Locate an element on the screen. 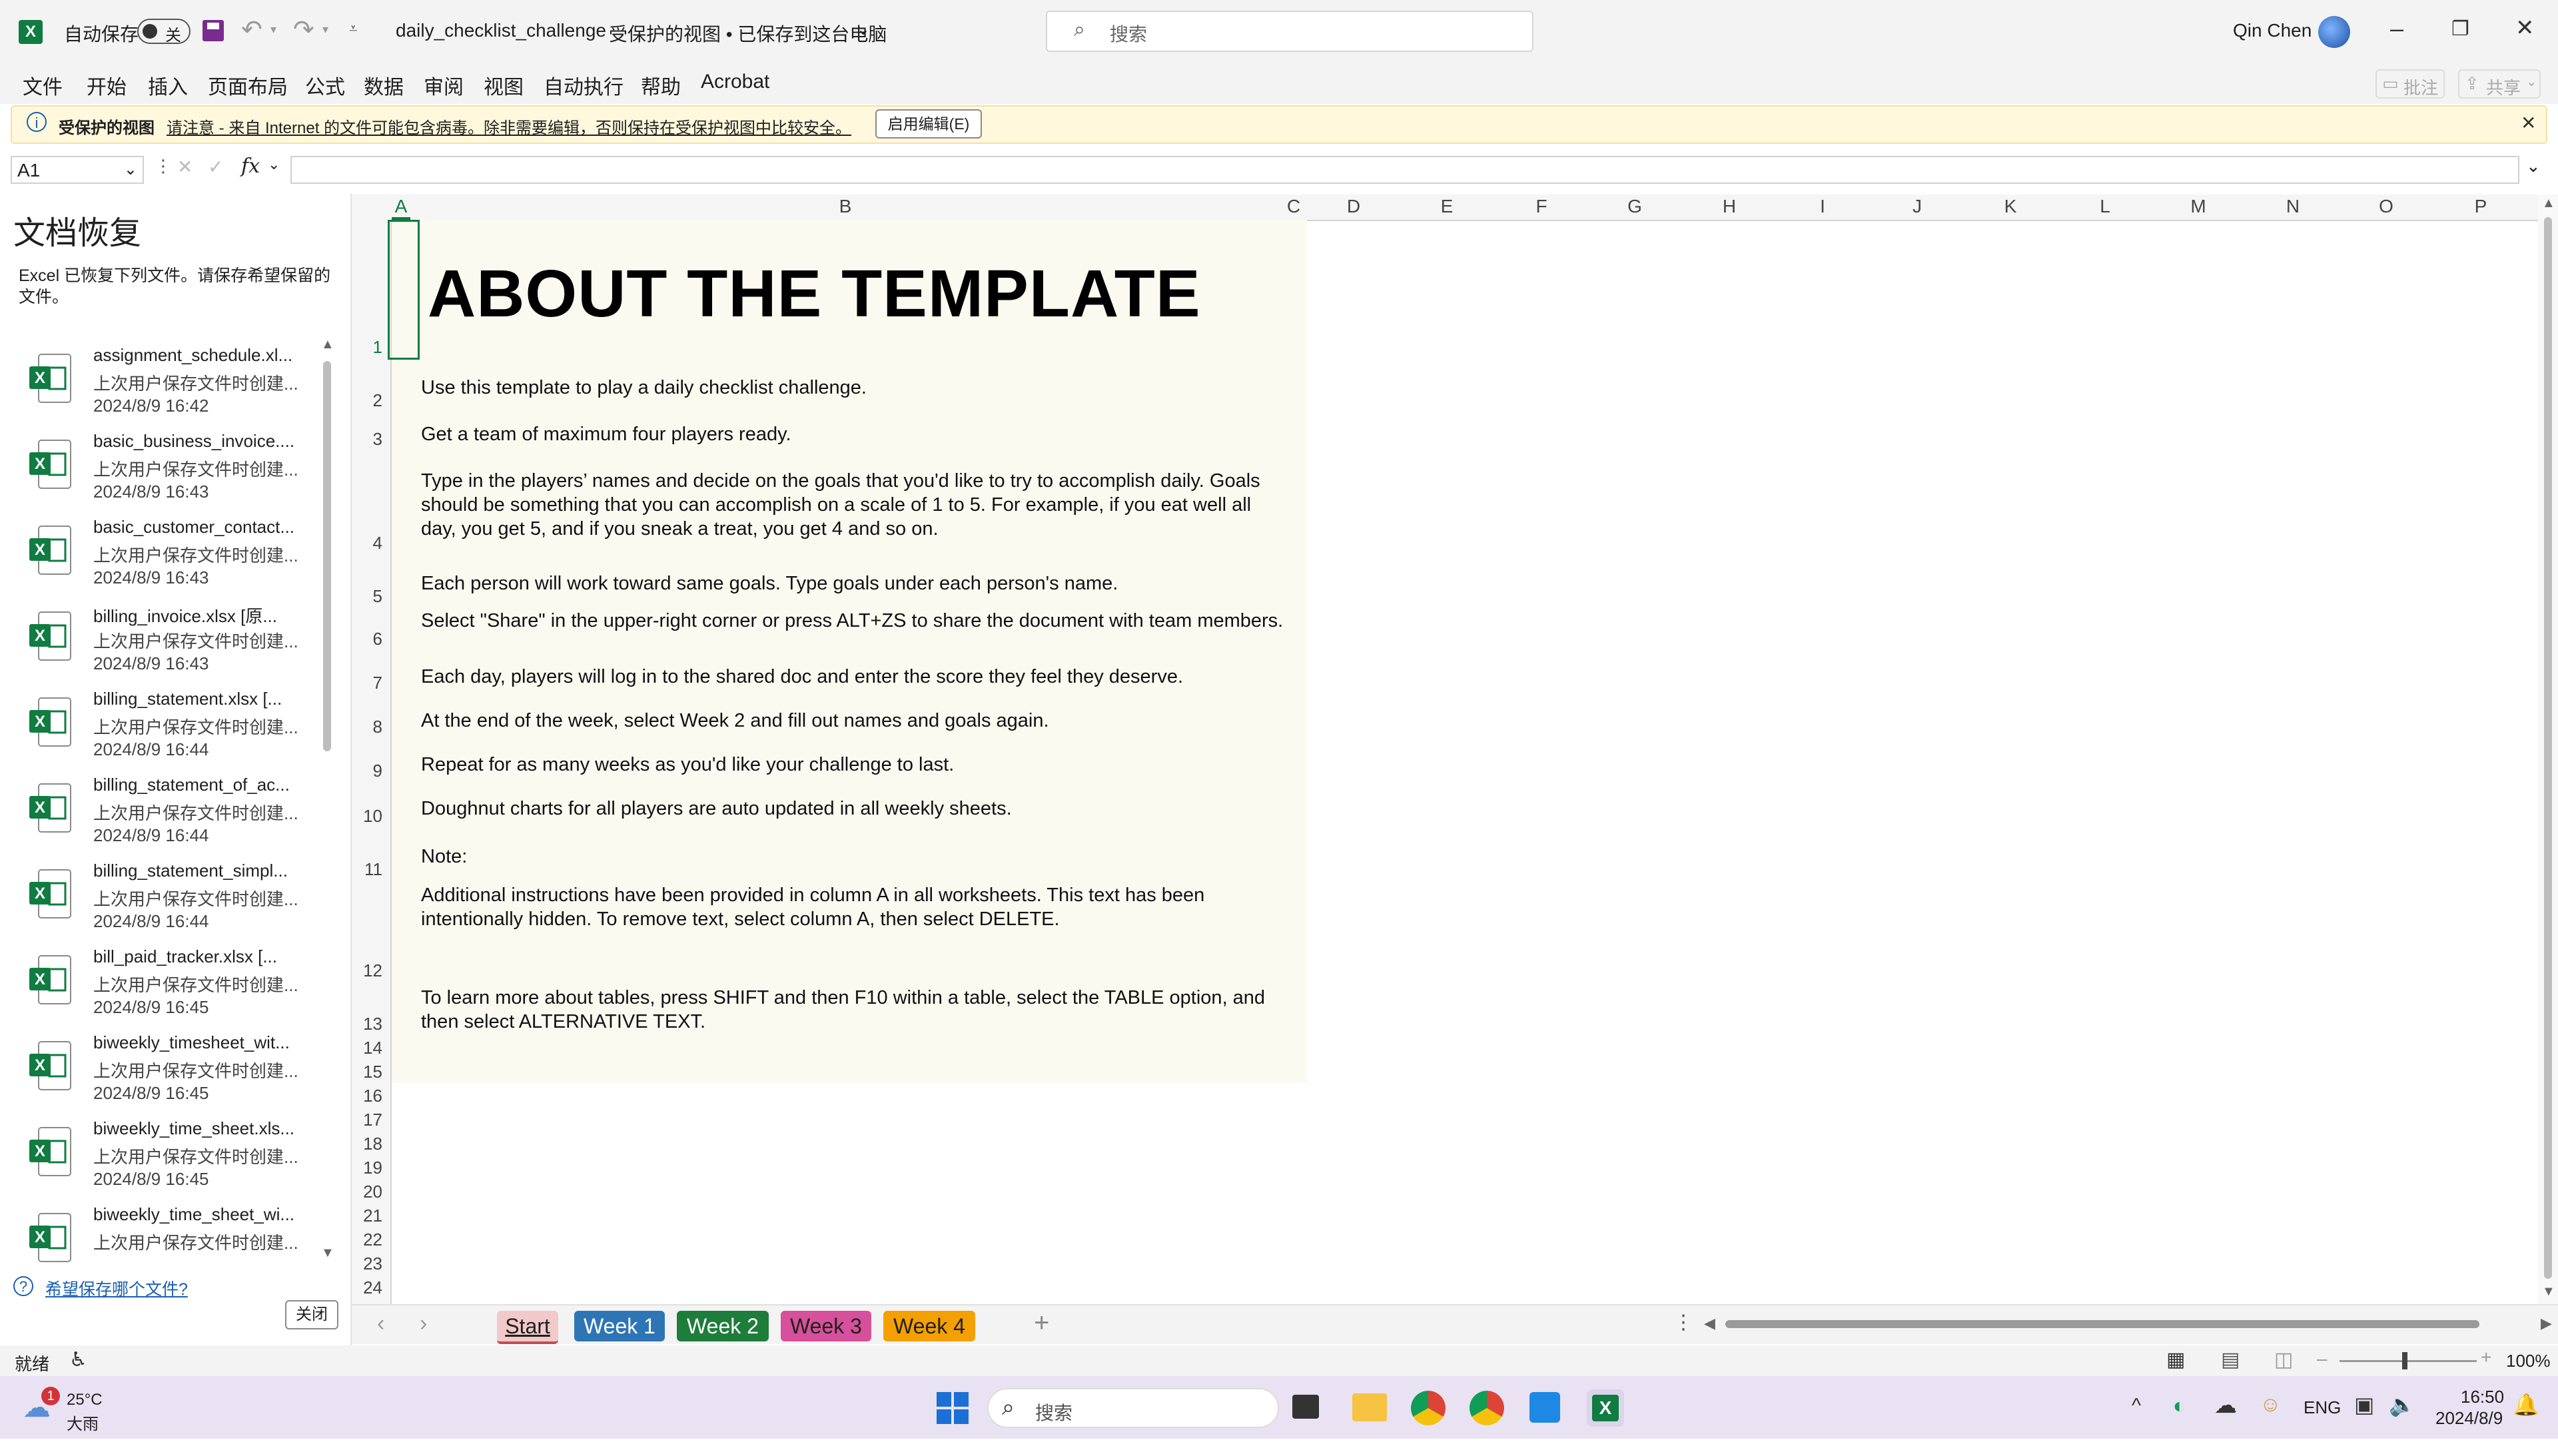  menu-automate: 自动执行 is located at coordinates (584, 85).